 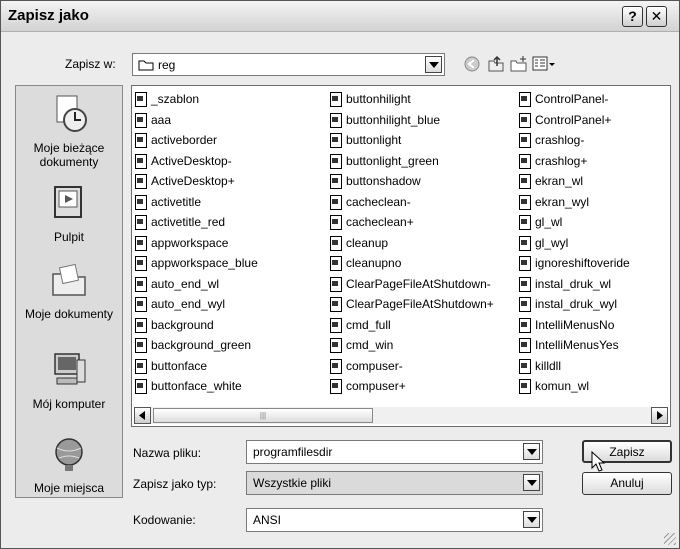 I want to click on file-name: activeborder, so click(x=184, y=140).